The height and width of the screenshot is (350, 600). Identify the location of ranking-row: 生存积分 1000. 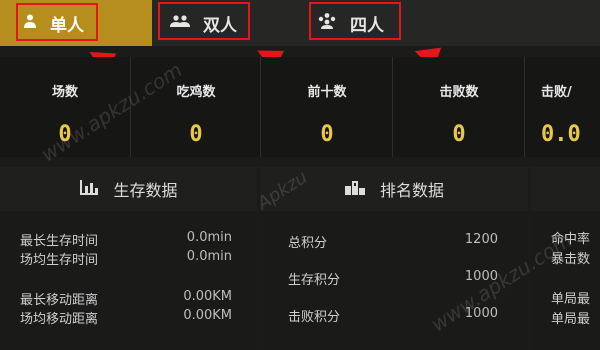
(393, 278).